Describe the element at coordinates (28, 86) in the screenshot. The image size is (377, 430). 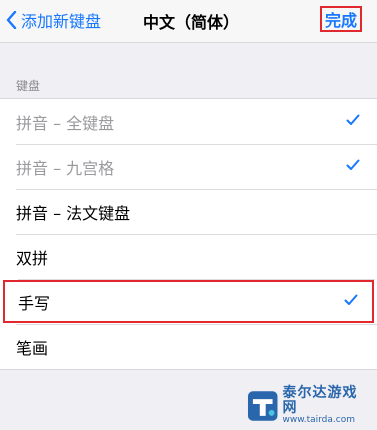
I see `section-header-keyboards: 键盘` at that location.